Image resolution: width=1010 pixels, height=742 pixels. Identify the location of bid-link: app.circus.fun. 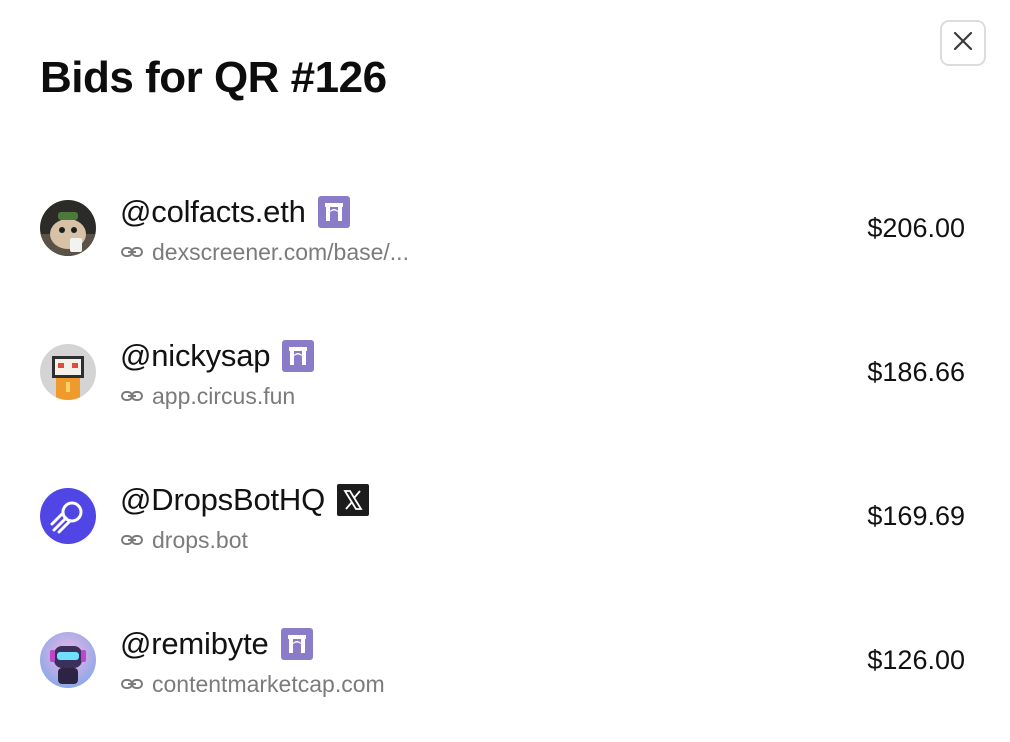
(207, 396).